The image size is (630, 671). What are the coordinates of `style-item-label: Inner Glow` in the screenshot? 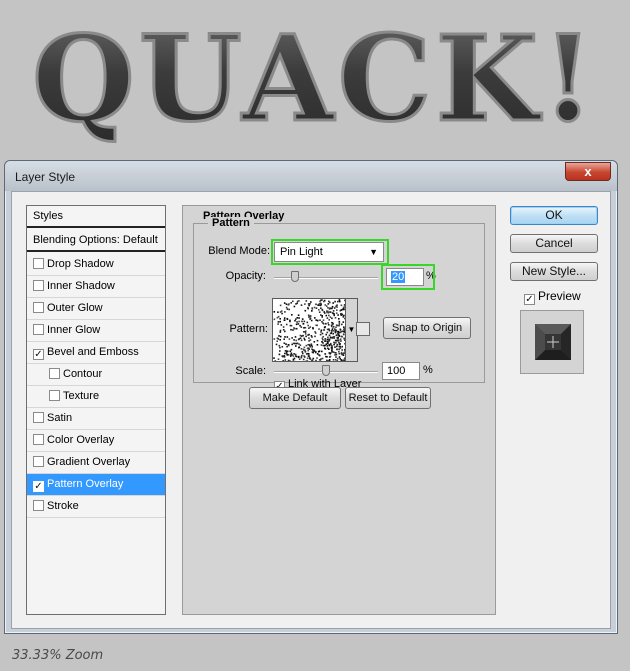 It's located at (74, 330).